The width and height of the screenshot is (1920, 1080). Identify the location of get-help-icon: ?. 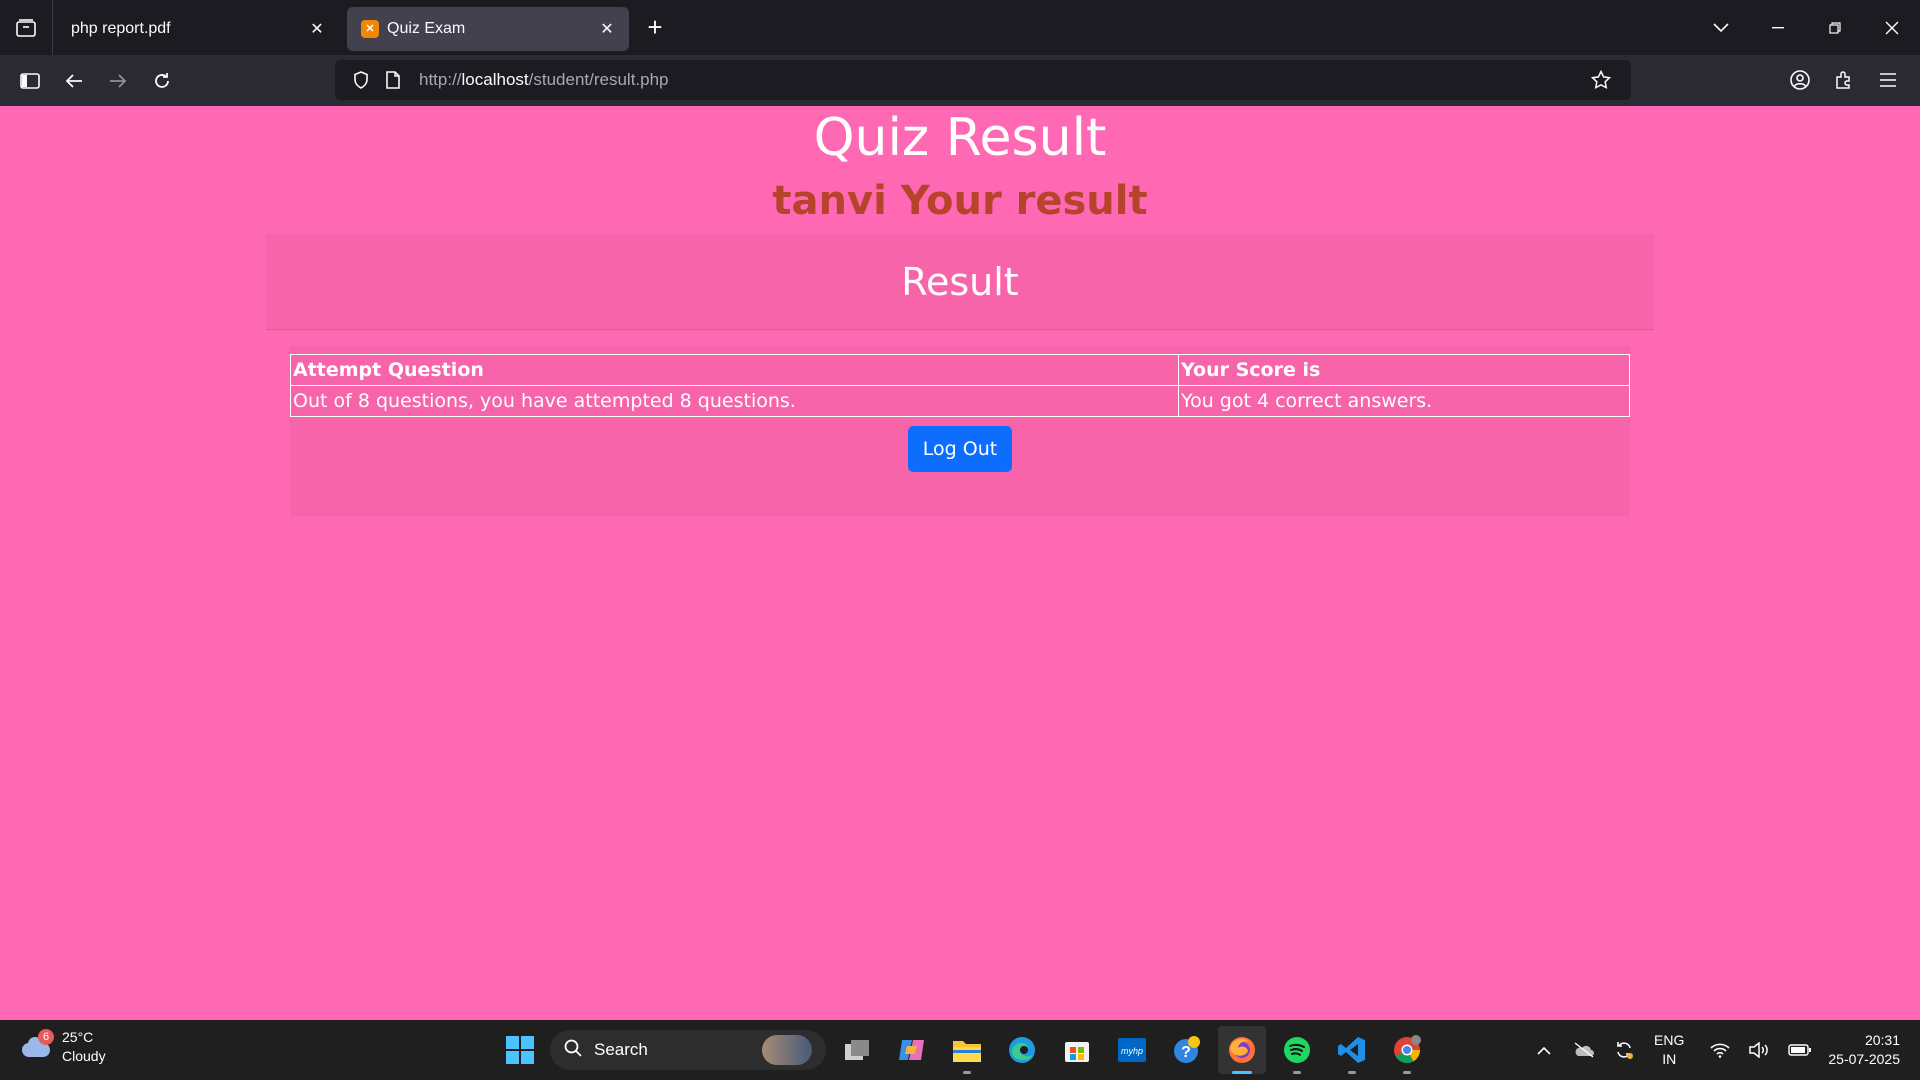
(1187, 1050).